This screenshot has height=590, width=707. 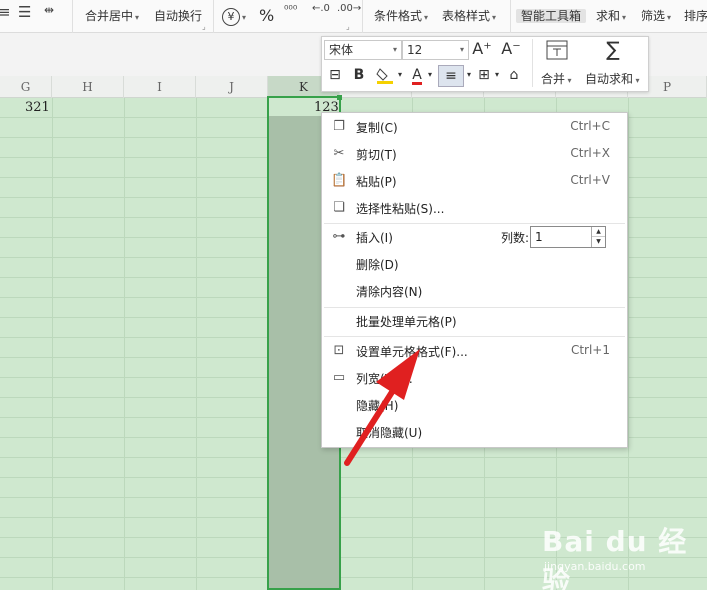 I want to click on grow-font-button: A⁺, so click(x=482, y=49).